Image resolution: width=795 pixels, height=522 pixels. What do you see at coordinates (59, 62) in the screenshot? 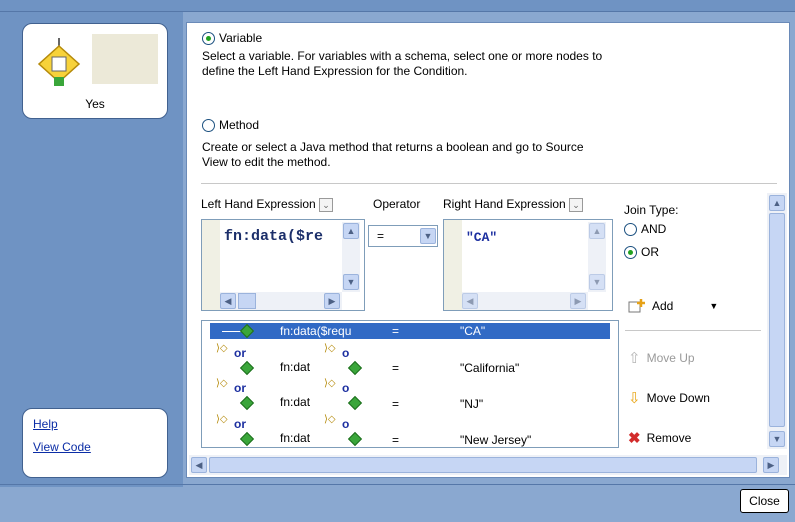
I see `decision-node-icon` at bounding box center [59, 62].